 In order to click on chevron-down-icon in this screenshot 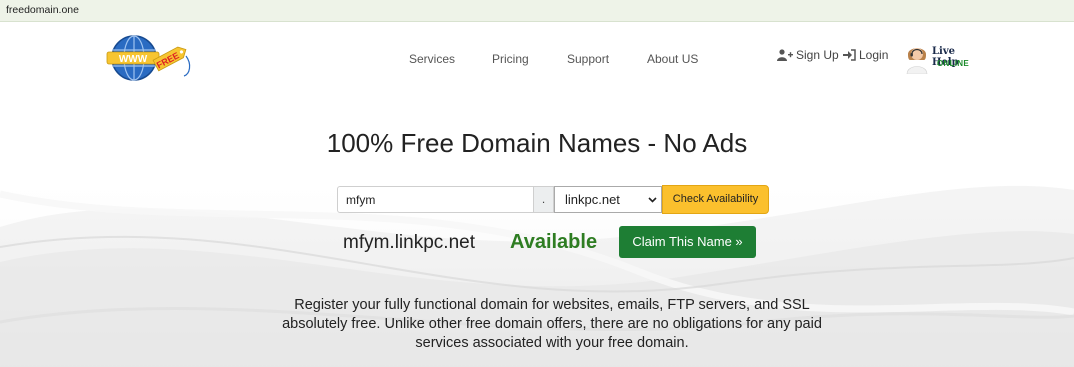, I will do `click(652, 200)`.